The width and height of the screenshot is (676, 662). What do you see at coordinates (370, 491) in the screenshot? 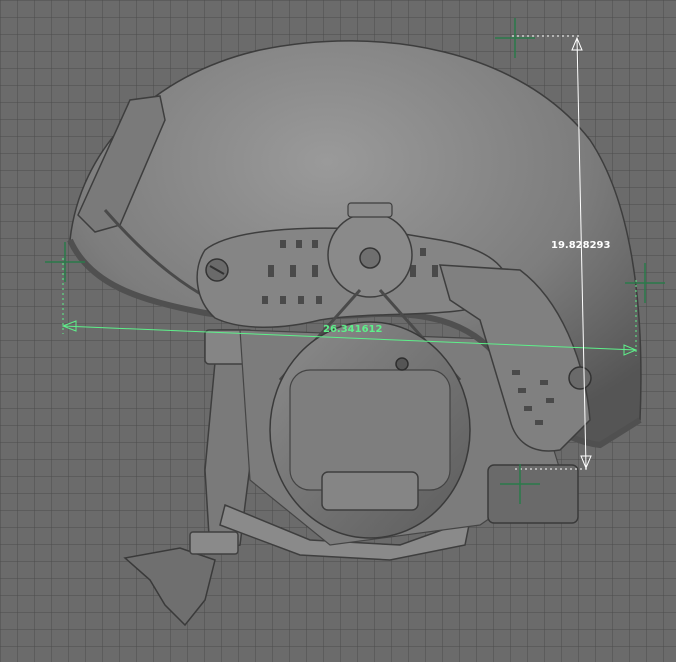
I see `ear-cup-battery` at bounding box center [370, 491].